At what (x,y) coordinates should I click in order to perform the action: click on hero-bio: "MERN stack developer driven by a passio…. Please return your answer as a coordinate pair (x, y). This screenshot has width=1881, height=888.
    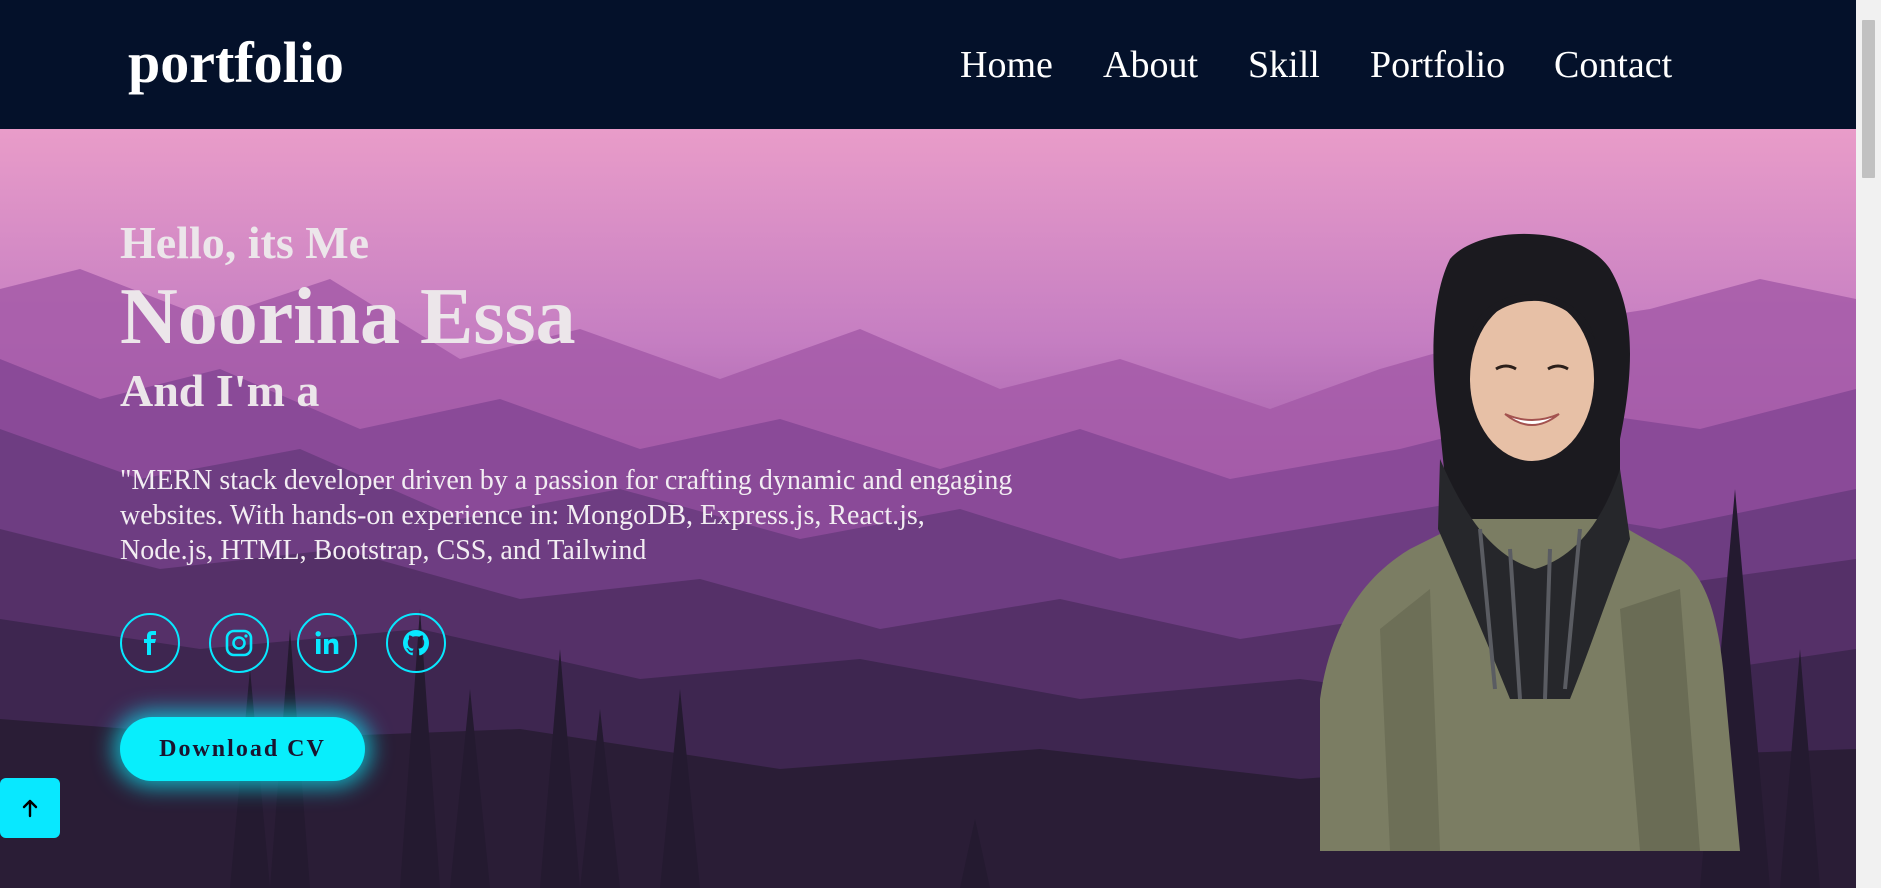
    Looking at the image, I should click on (566, 515).